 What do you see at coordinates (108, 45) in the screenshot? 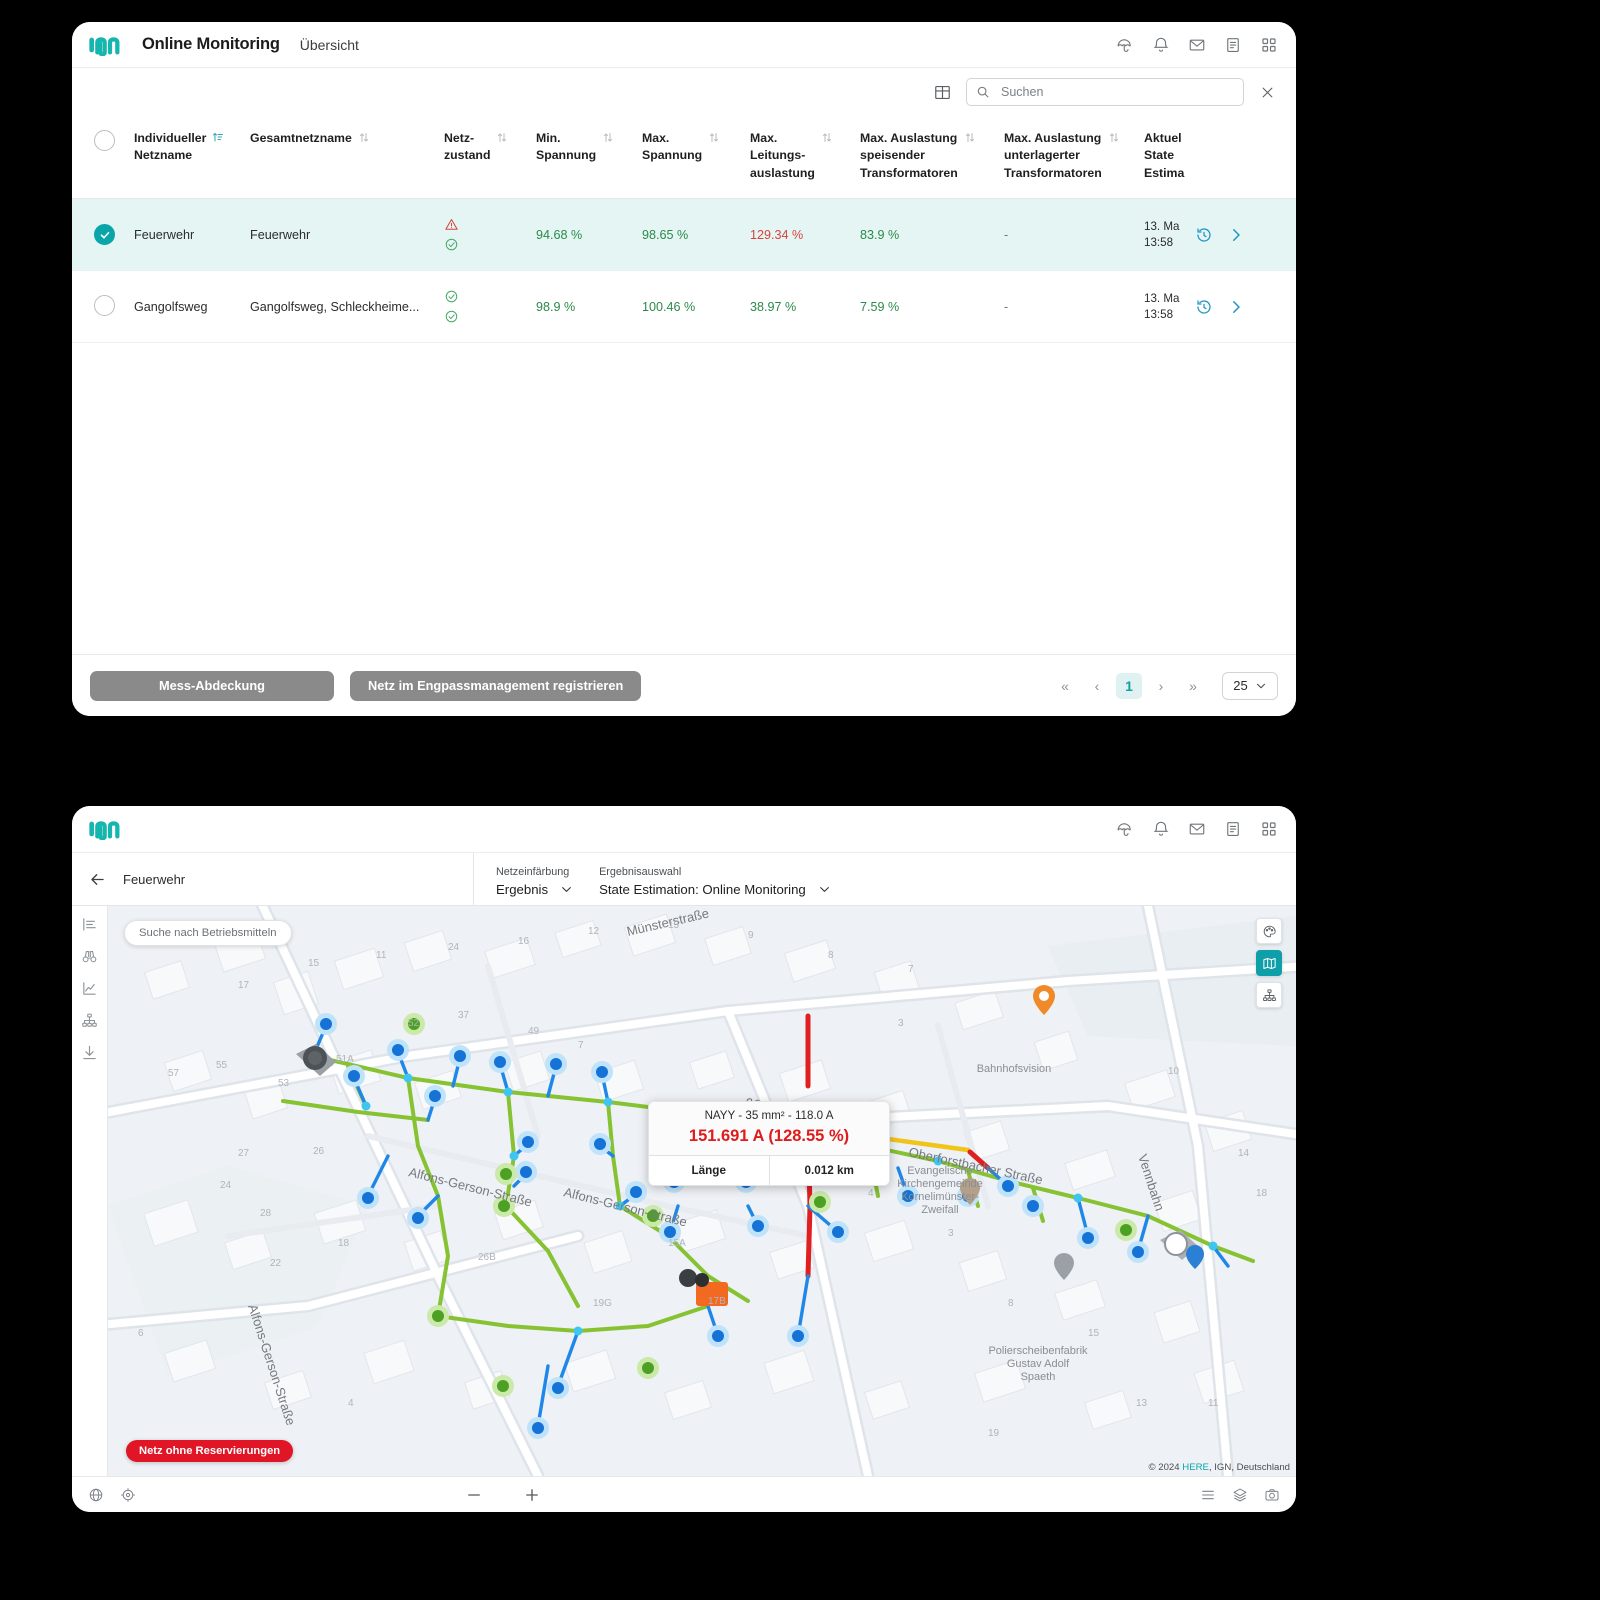
I see `envelio-logo-icon` at bounding box center [108, 45].